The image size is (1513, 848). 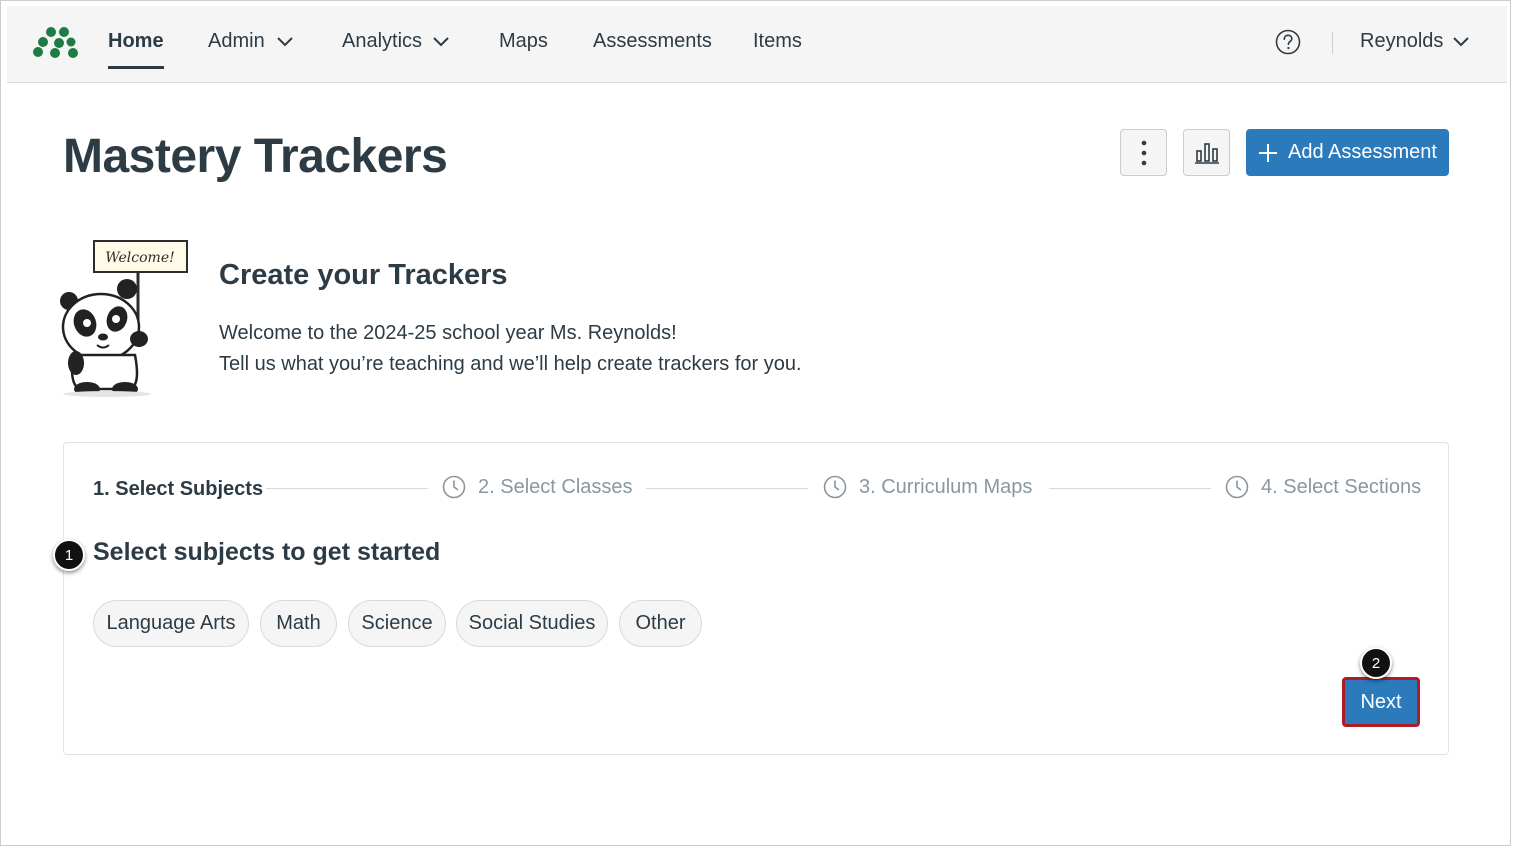 I want to click on nav-analytics: Analytics, so click(x=382, y=41).